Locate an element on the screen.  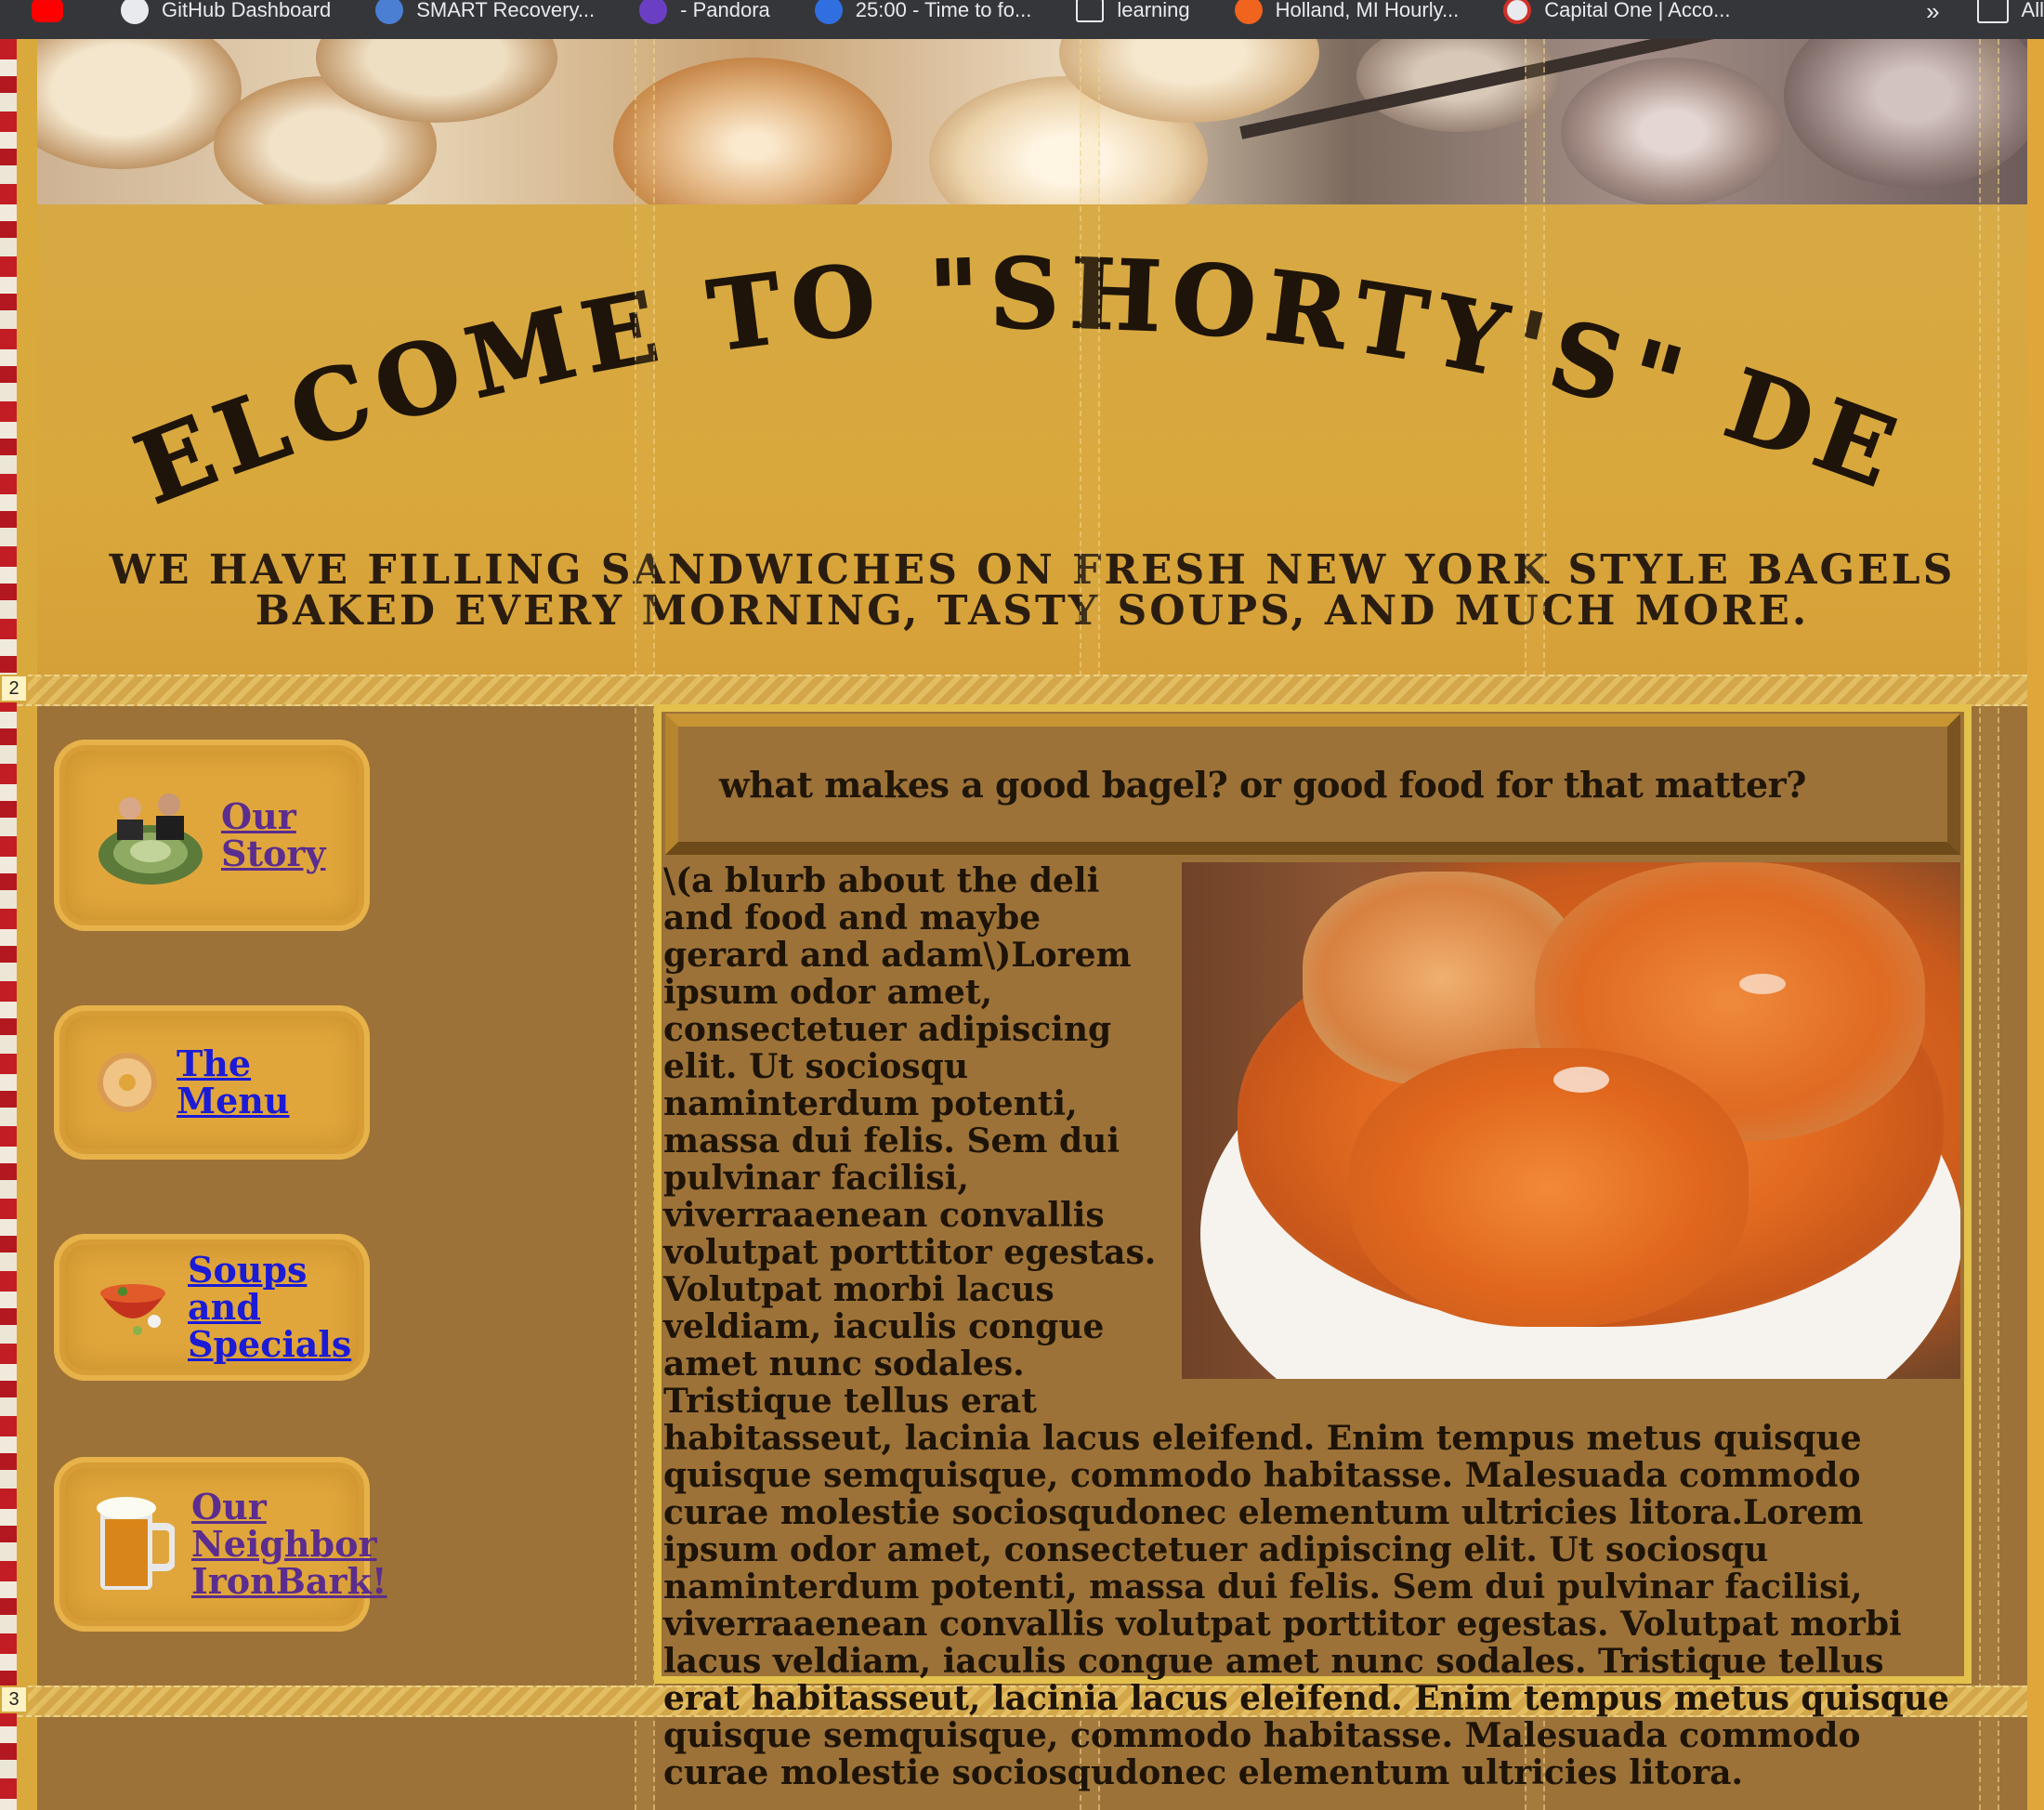
nav-button-the-menu: The Menu is located at coordinates (212, 1082).